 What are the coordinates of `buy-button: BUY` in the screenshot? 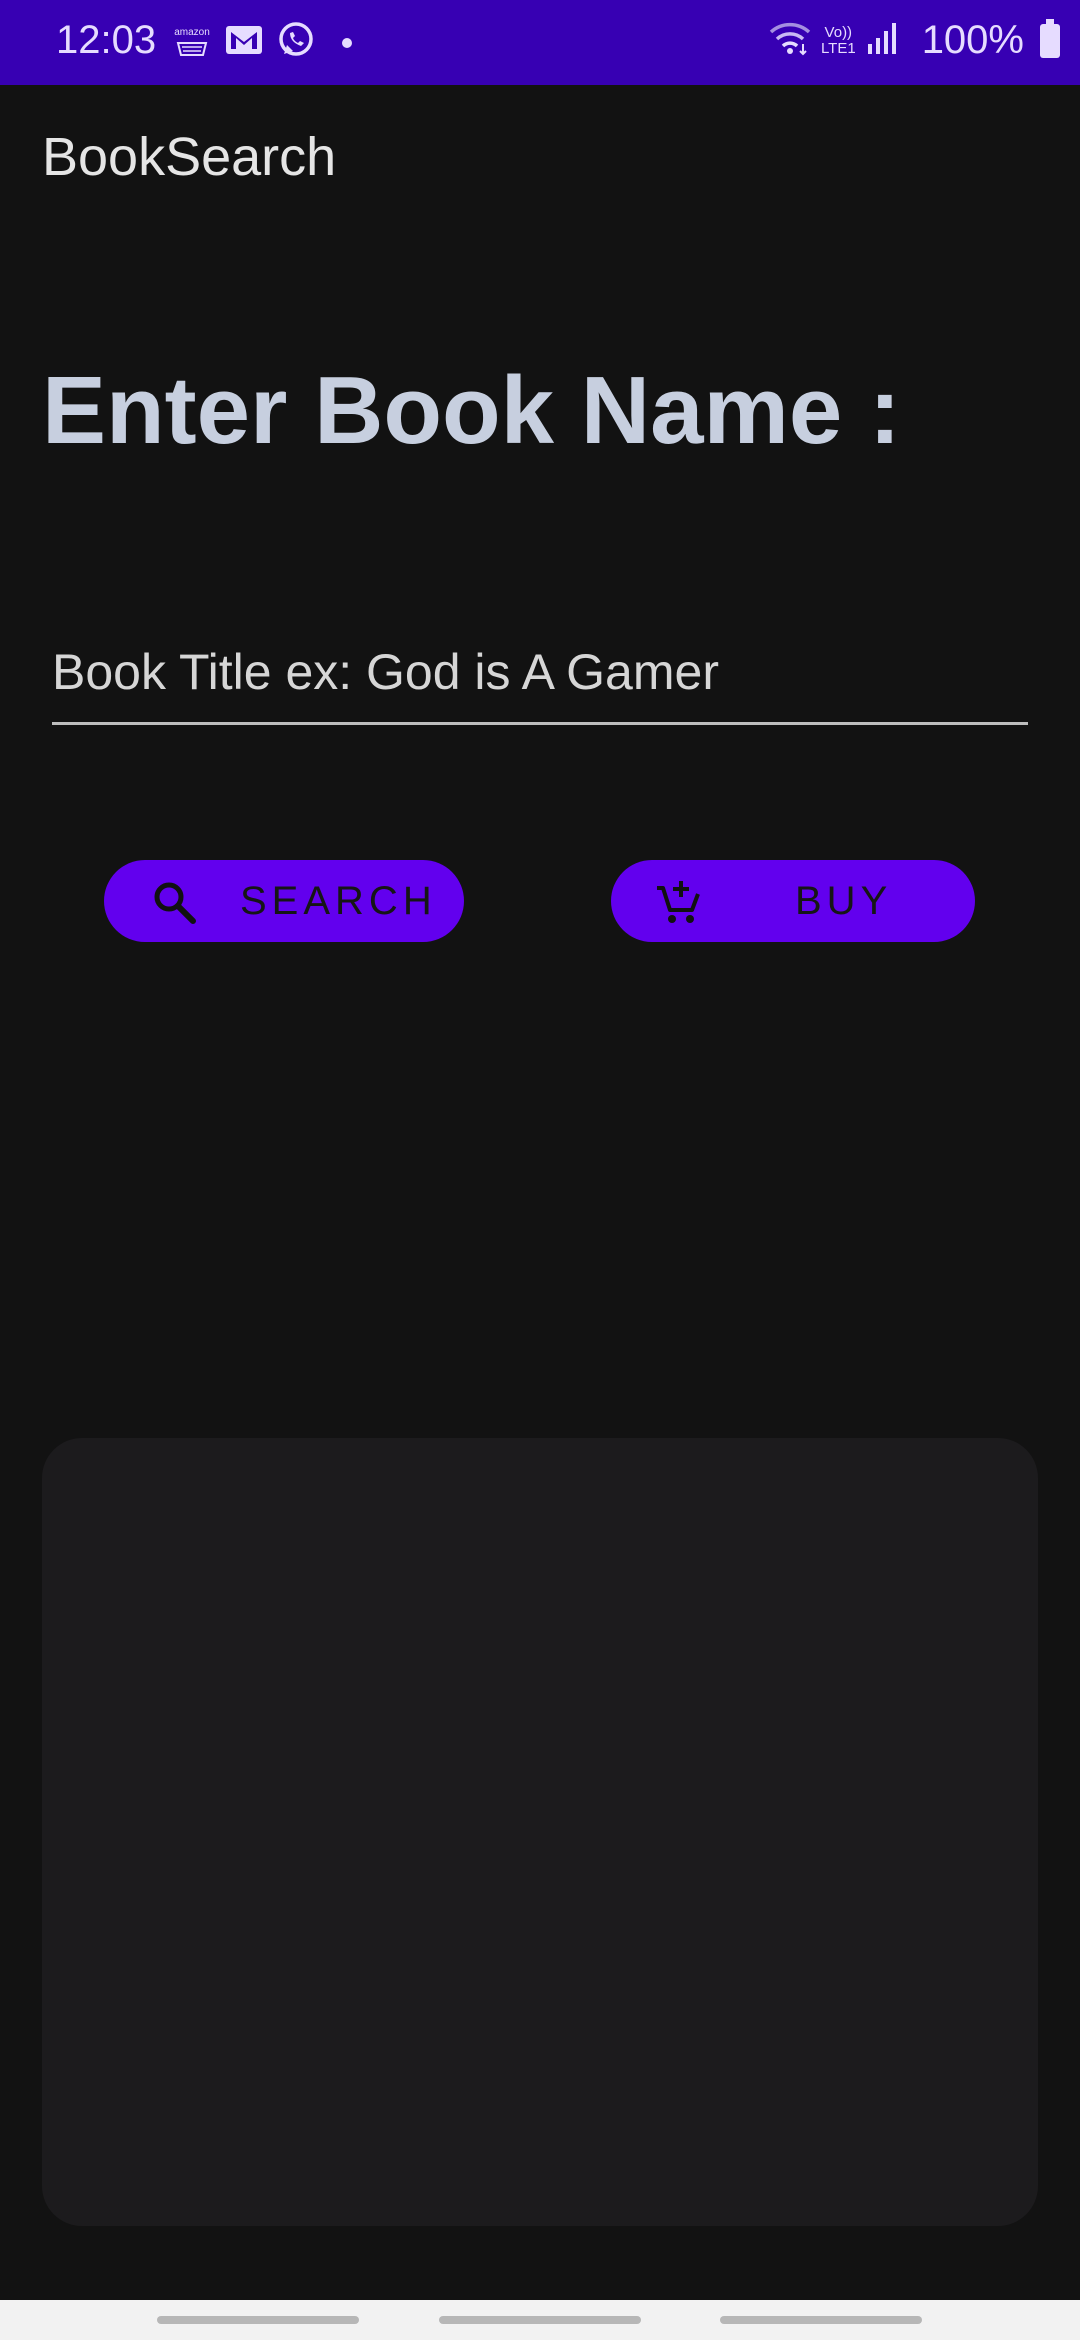 It's located at (793, 901).